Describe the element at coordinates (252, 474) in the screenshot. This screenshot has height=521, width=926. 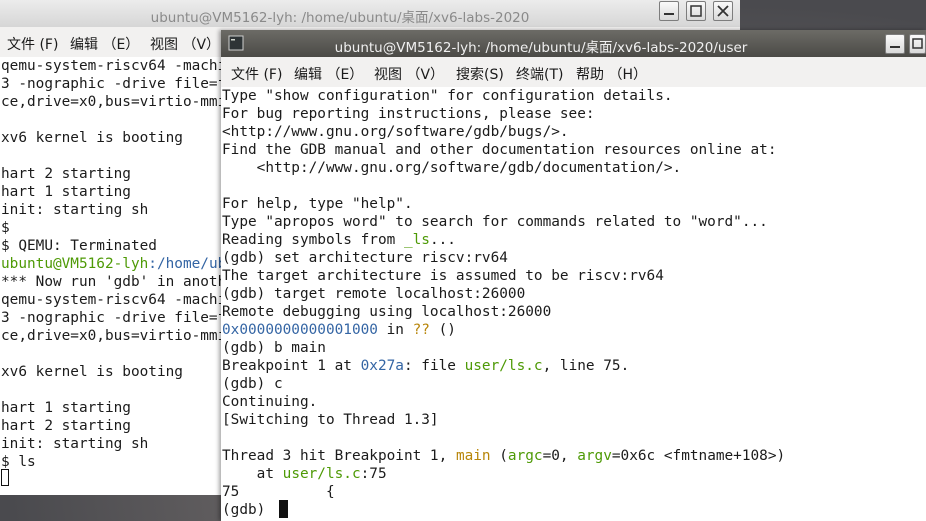
I see `text-segment: at` at that location.